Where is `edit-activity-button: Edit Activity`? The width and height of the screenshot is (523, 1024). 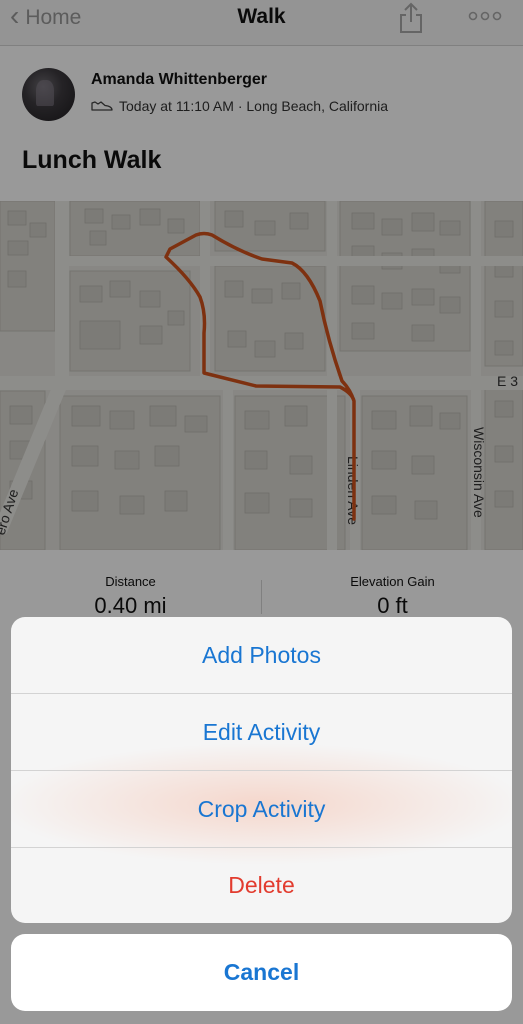
edit-activity-button: Edit Activity is located at coordinates (261, 732).